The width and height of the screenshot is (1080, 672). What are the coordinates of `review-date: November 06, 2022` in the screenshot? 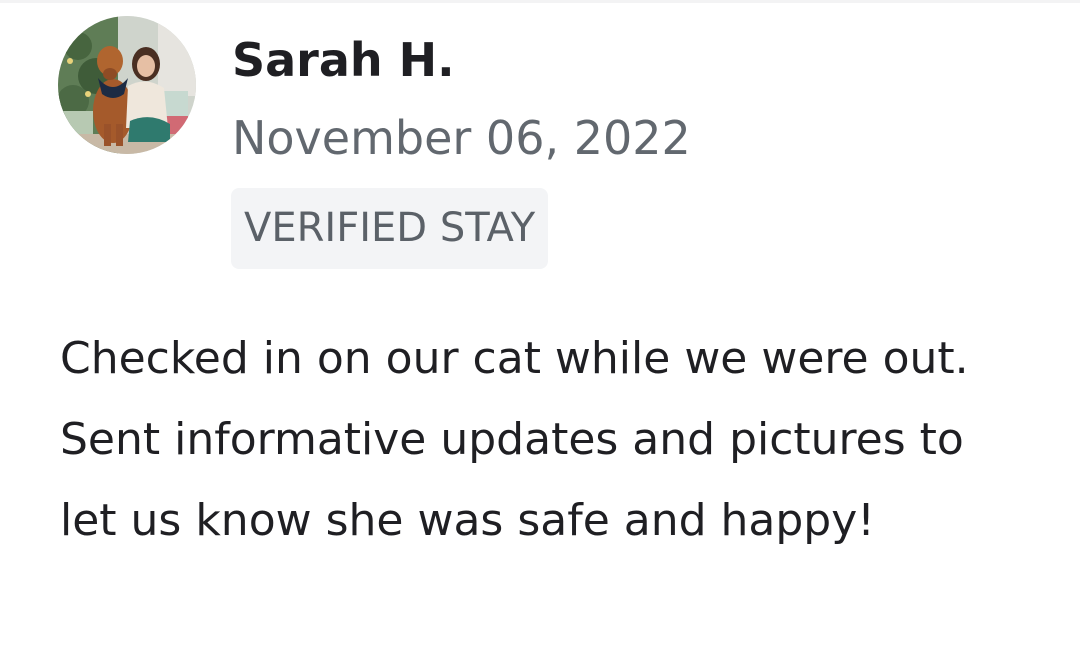 It's located at (461, 138).